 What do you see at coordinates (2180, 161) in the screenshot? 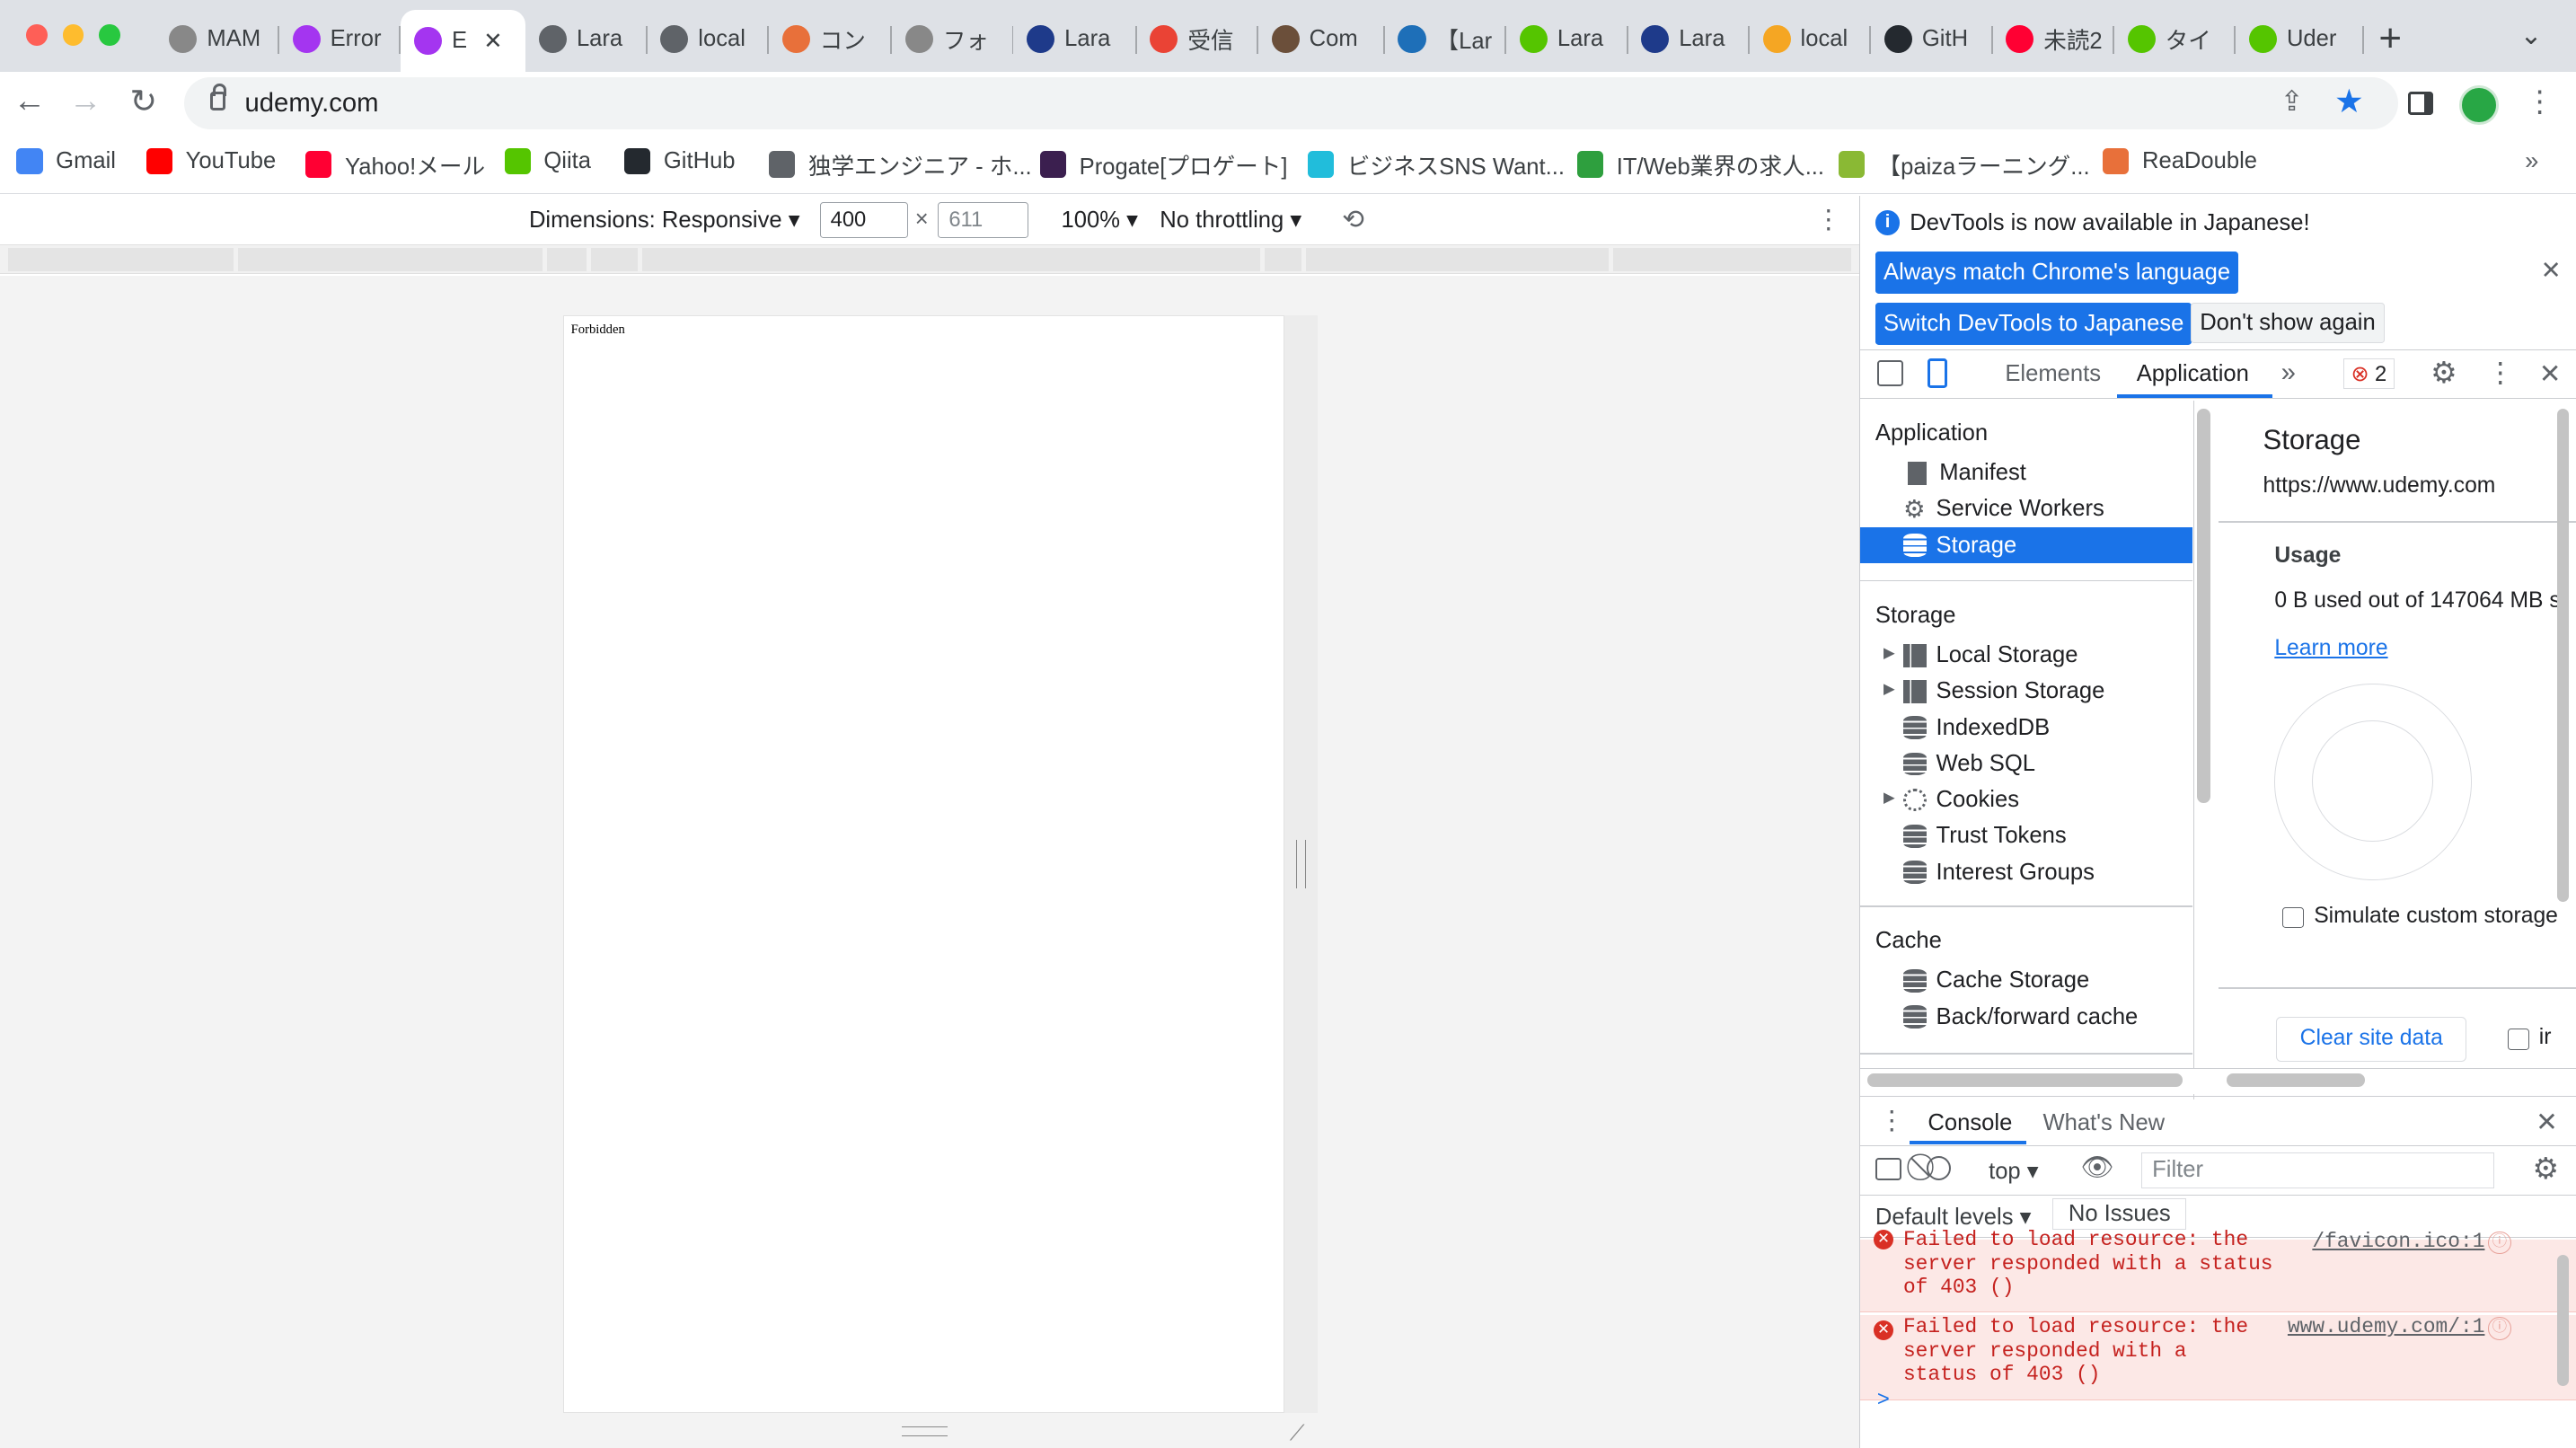
I see `bookmark-10: ReaDouble` at bounding box center [2180, 161].